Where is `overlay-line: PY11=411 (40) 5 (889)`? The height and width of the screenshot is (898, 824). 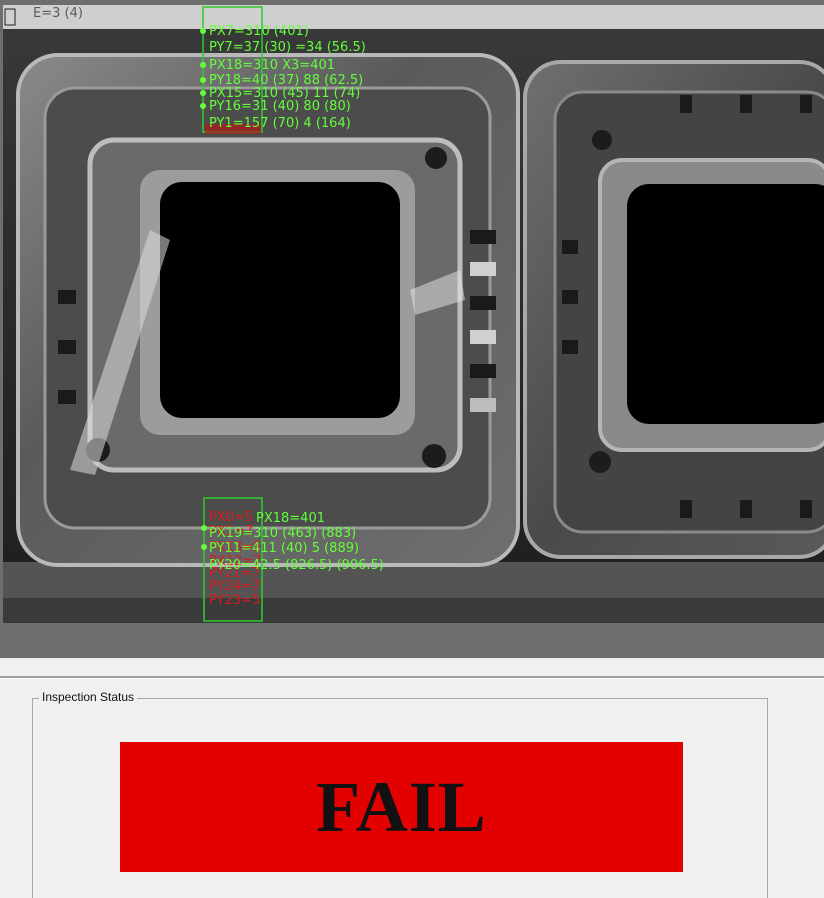 overlay-line: PY11=411 (40) 5 (889) is located at coordinates (284, 548).